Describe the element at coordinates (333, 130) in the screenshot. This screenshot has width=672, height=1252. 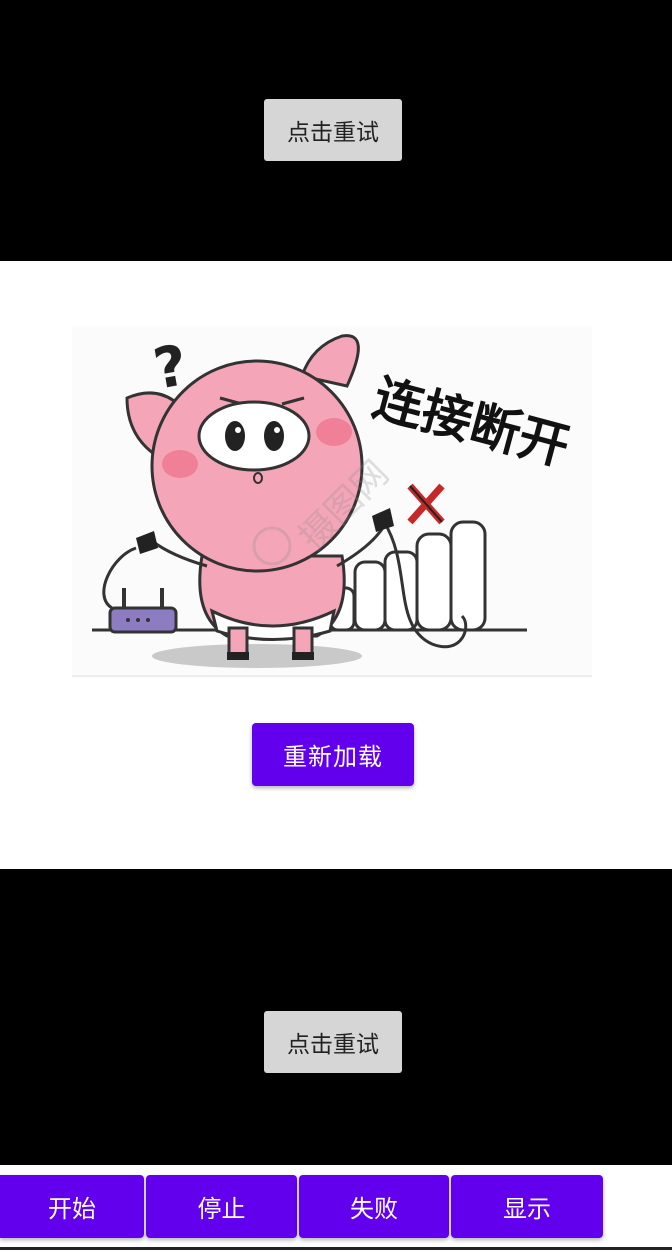
I see `retry-button-top: 点击重试` at that location.